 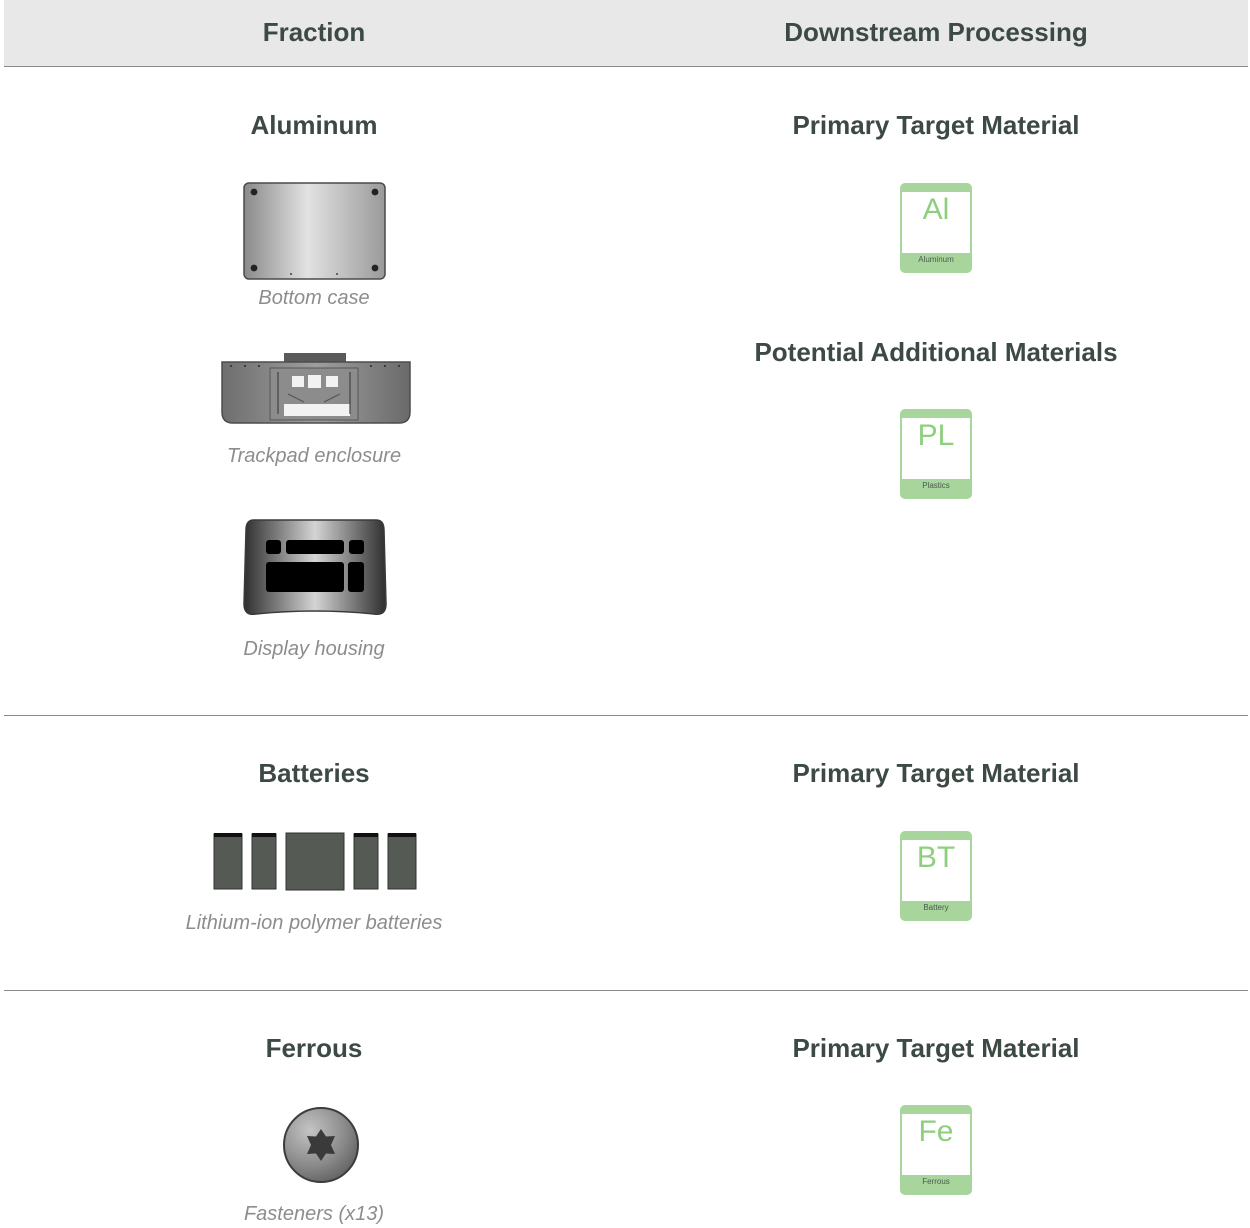 What do you see at coordinates (936, 1150) in the screenshot?
I see `material-tile-ferrous: Fe Ferrous` at bounding box center [936, 1150].